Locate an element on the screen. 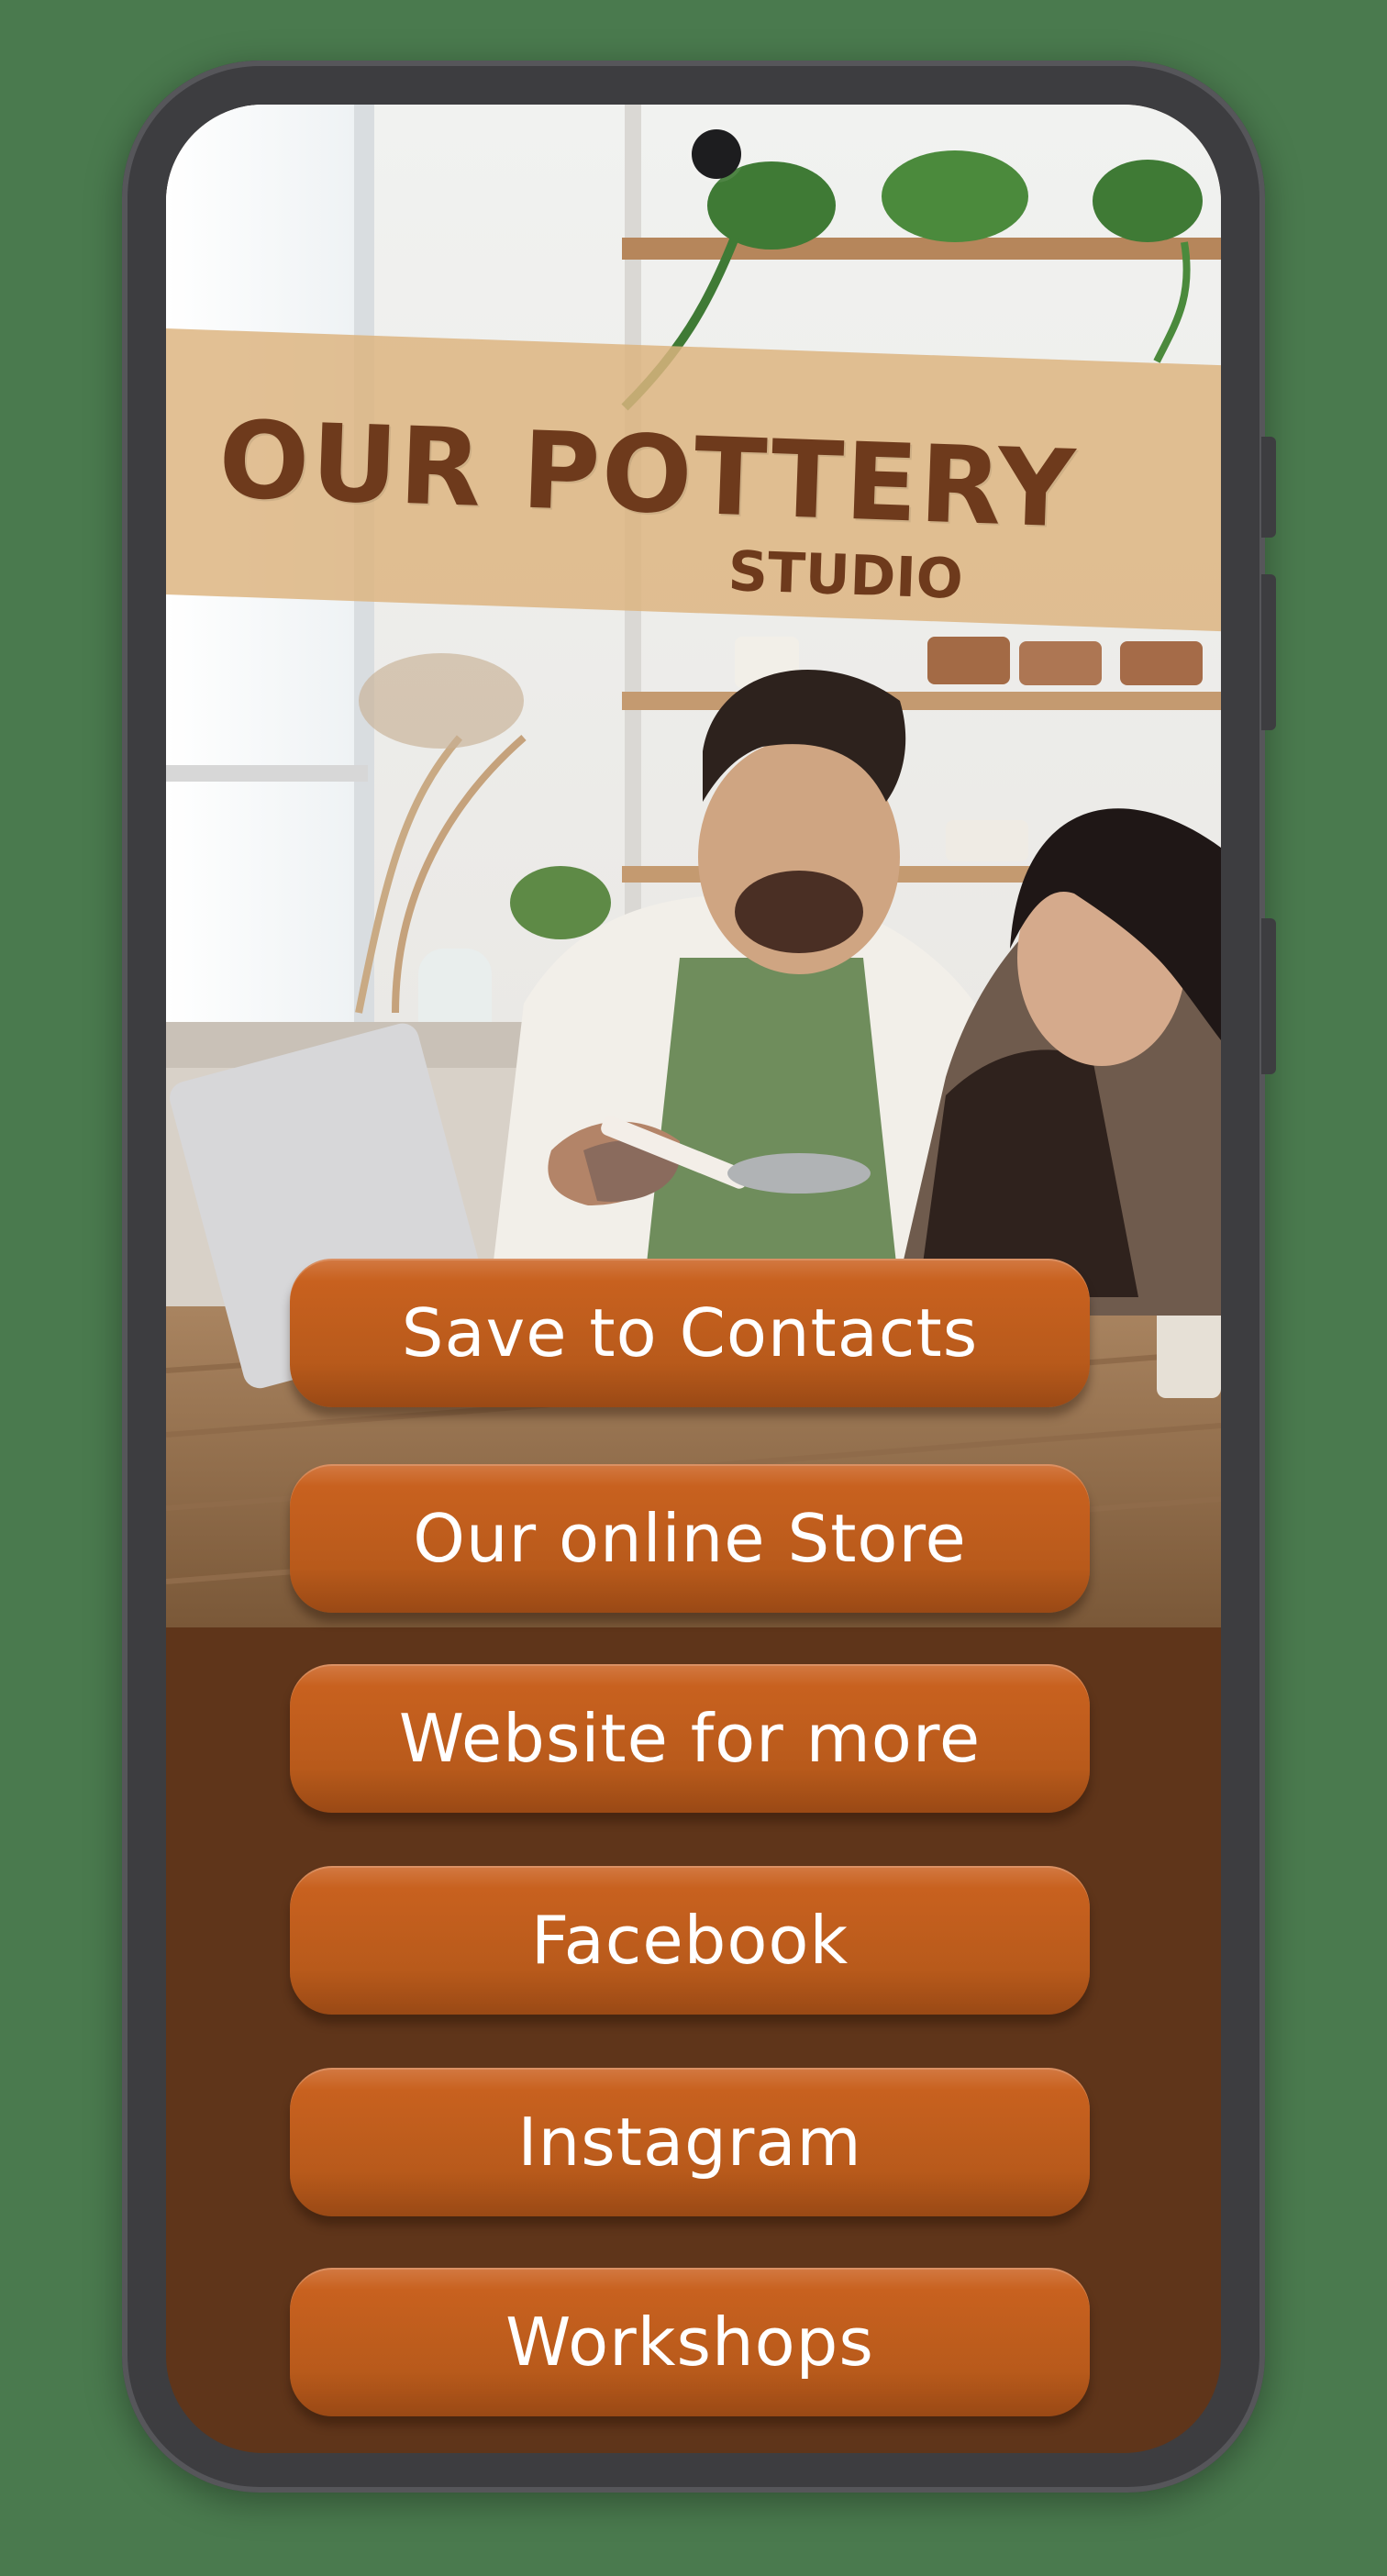  website-button: Website for more is located at coordinates (690, 1738).